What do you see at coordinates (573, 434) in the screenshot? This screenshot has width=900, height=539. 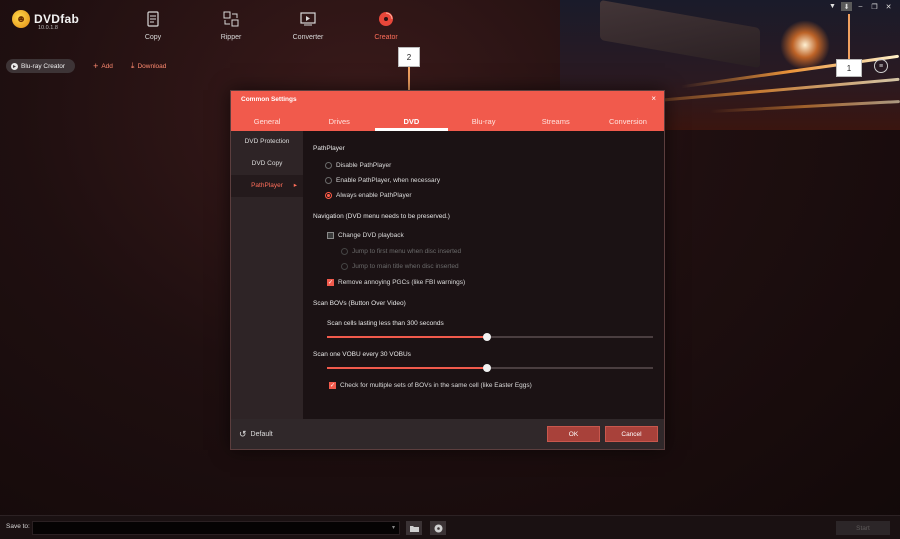 I see `ok-button: OK` at bounding box center [573, 434].